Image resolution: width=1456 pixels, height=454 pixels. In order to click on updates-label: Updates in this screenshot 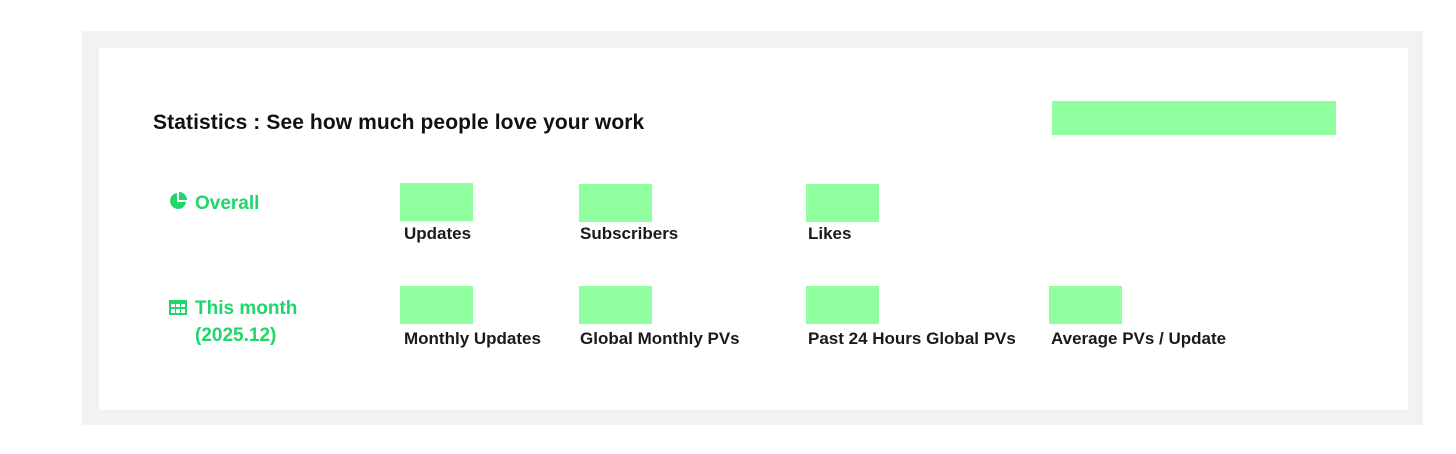, I will do `click(438, 233)`.